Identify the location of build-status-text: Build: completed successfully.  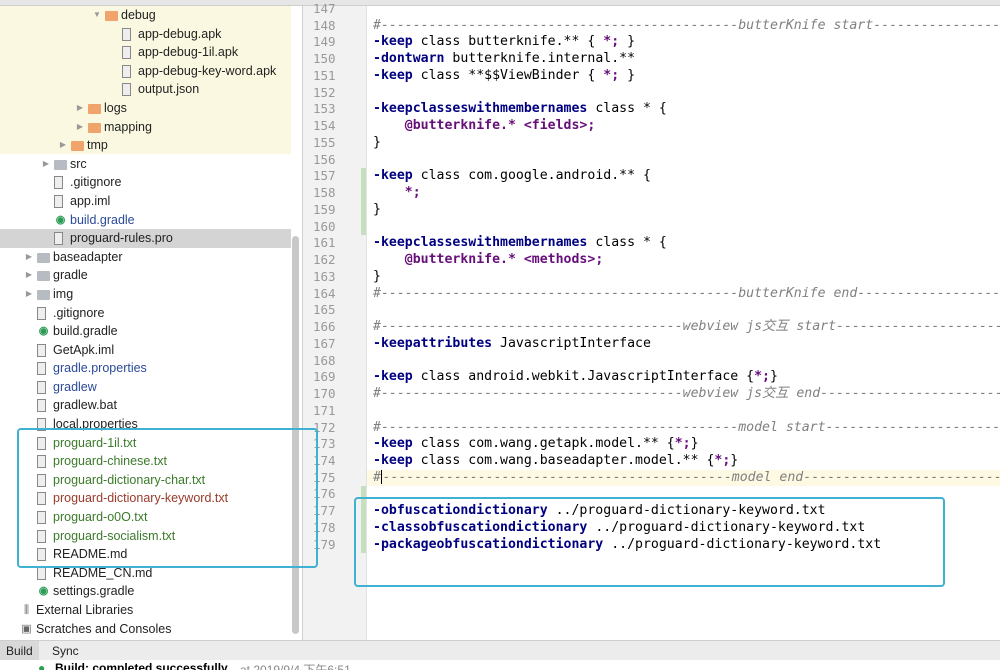
(141, 665).